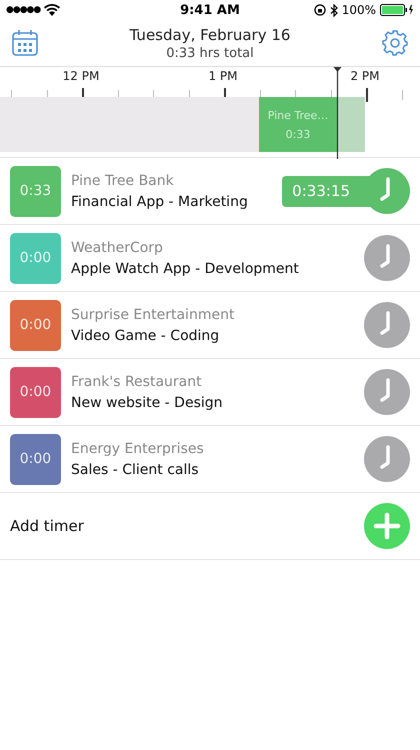 Image resolution: width=420 pixels, height=750 pixels. What do you see at coordinates (210, 10) in the screenshot?
I see `status-time: 9:41 AM` at bounding box center [210, 10].